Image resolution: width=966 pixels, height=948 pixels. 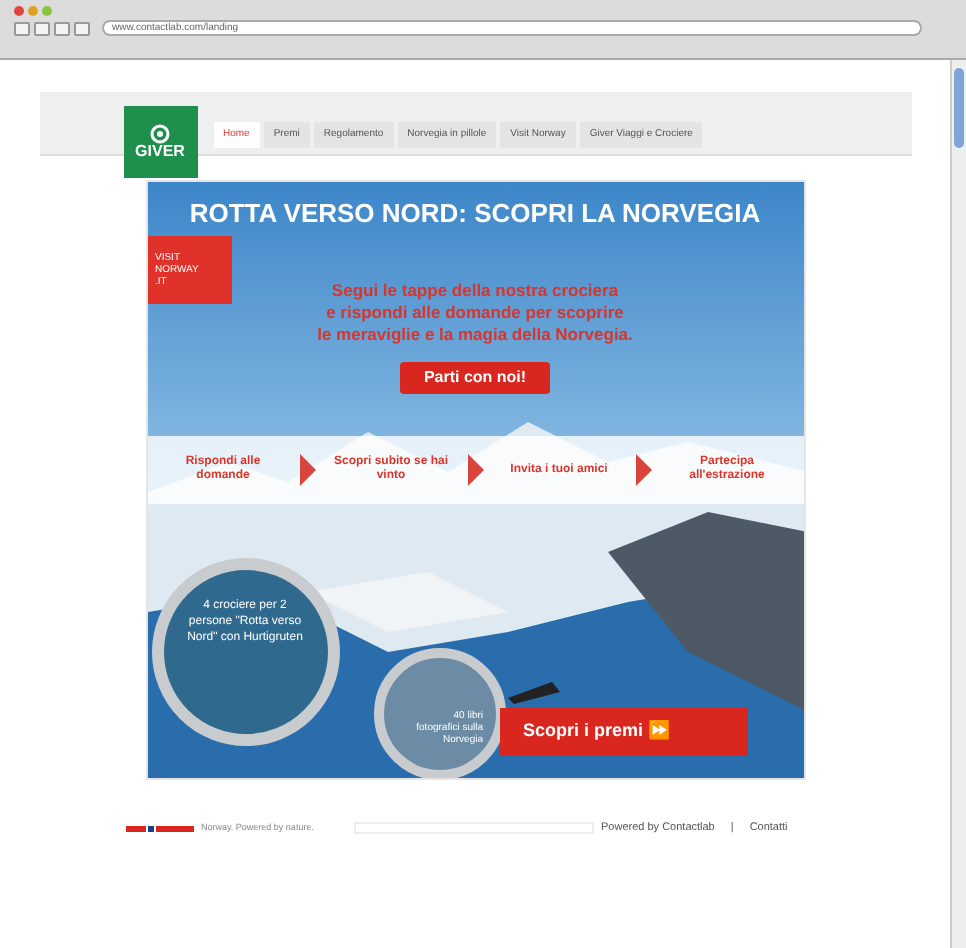 What do you see at coordinates (623, 732) in the screenshot?
I see `prizes-button: Scopri i premi ⏩` at bounding box center [623, 732].